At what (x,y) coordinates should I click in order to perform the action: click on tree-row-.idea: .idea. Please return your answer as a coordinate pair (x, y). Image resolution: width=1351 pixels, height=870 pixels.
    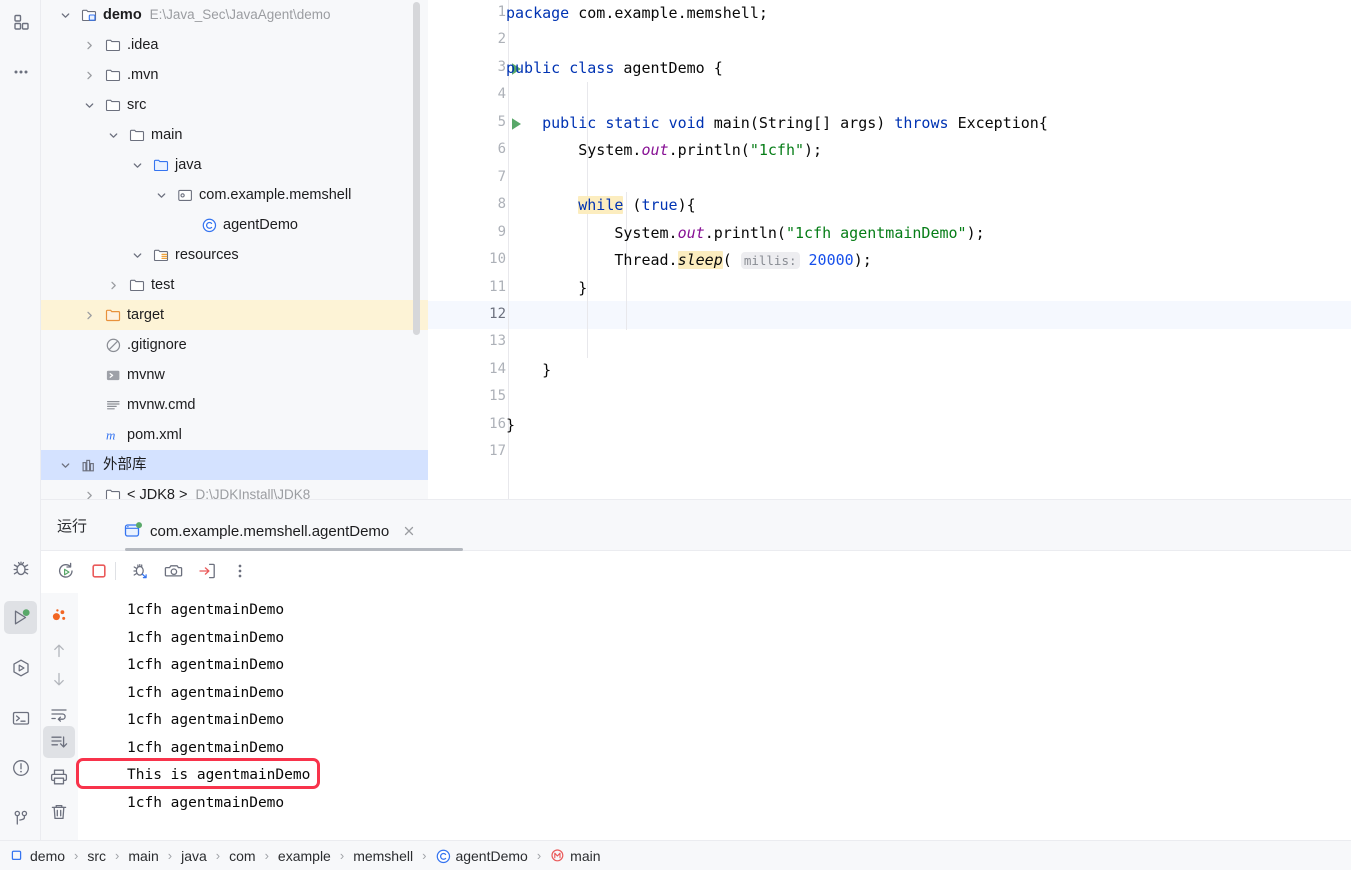
    Looking at the image, I should click on (234, 45).